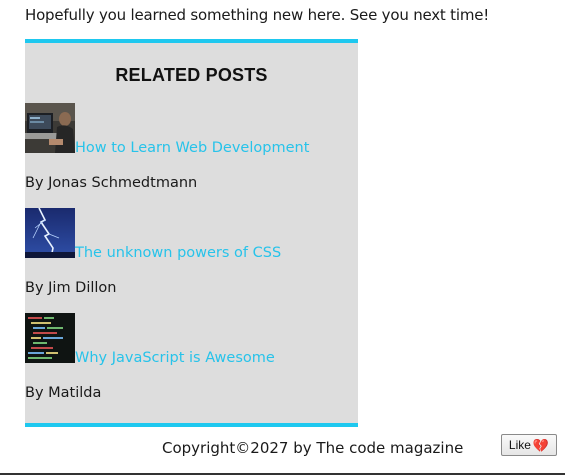 The height and width of the screenshot is (475, 565). Describe the element at coordinates (63, 393) in the screenshot. I see `post-author: By Matilda` at that location.